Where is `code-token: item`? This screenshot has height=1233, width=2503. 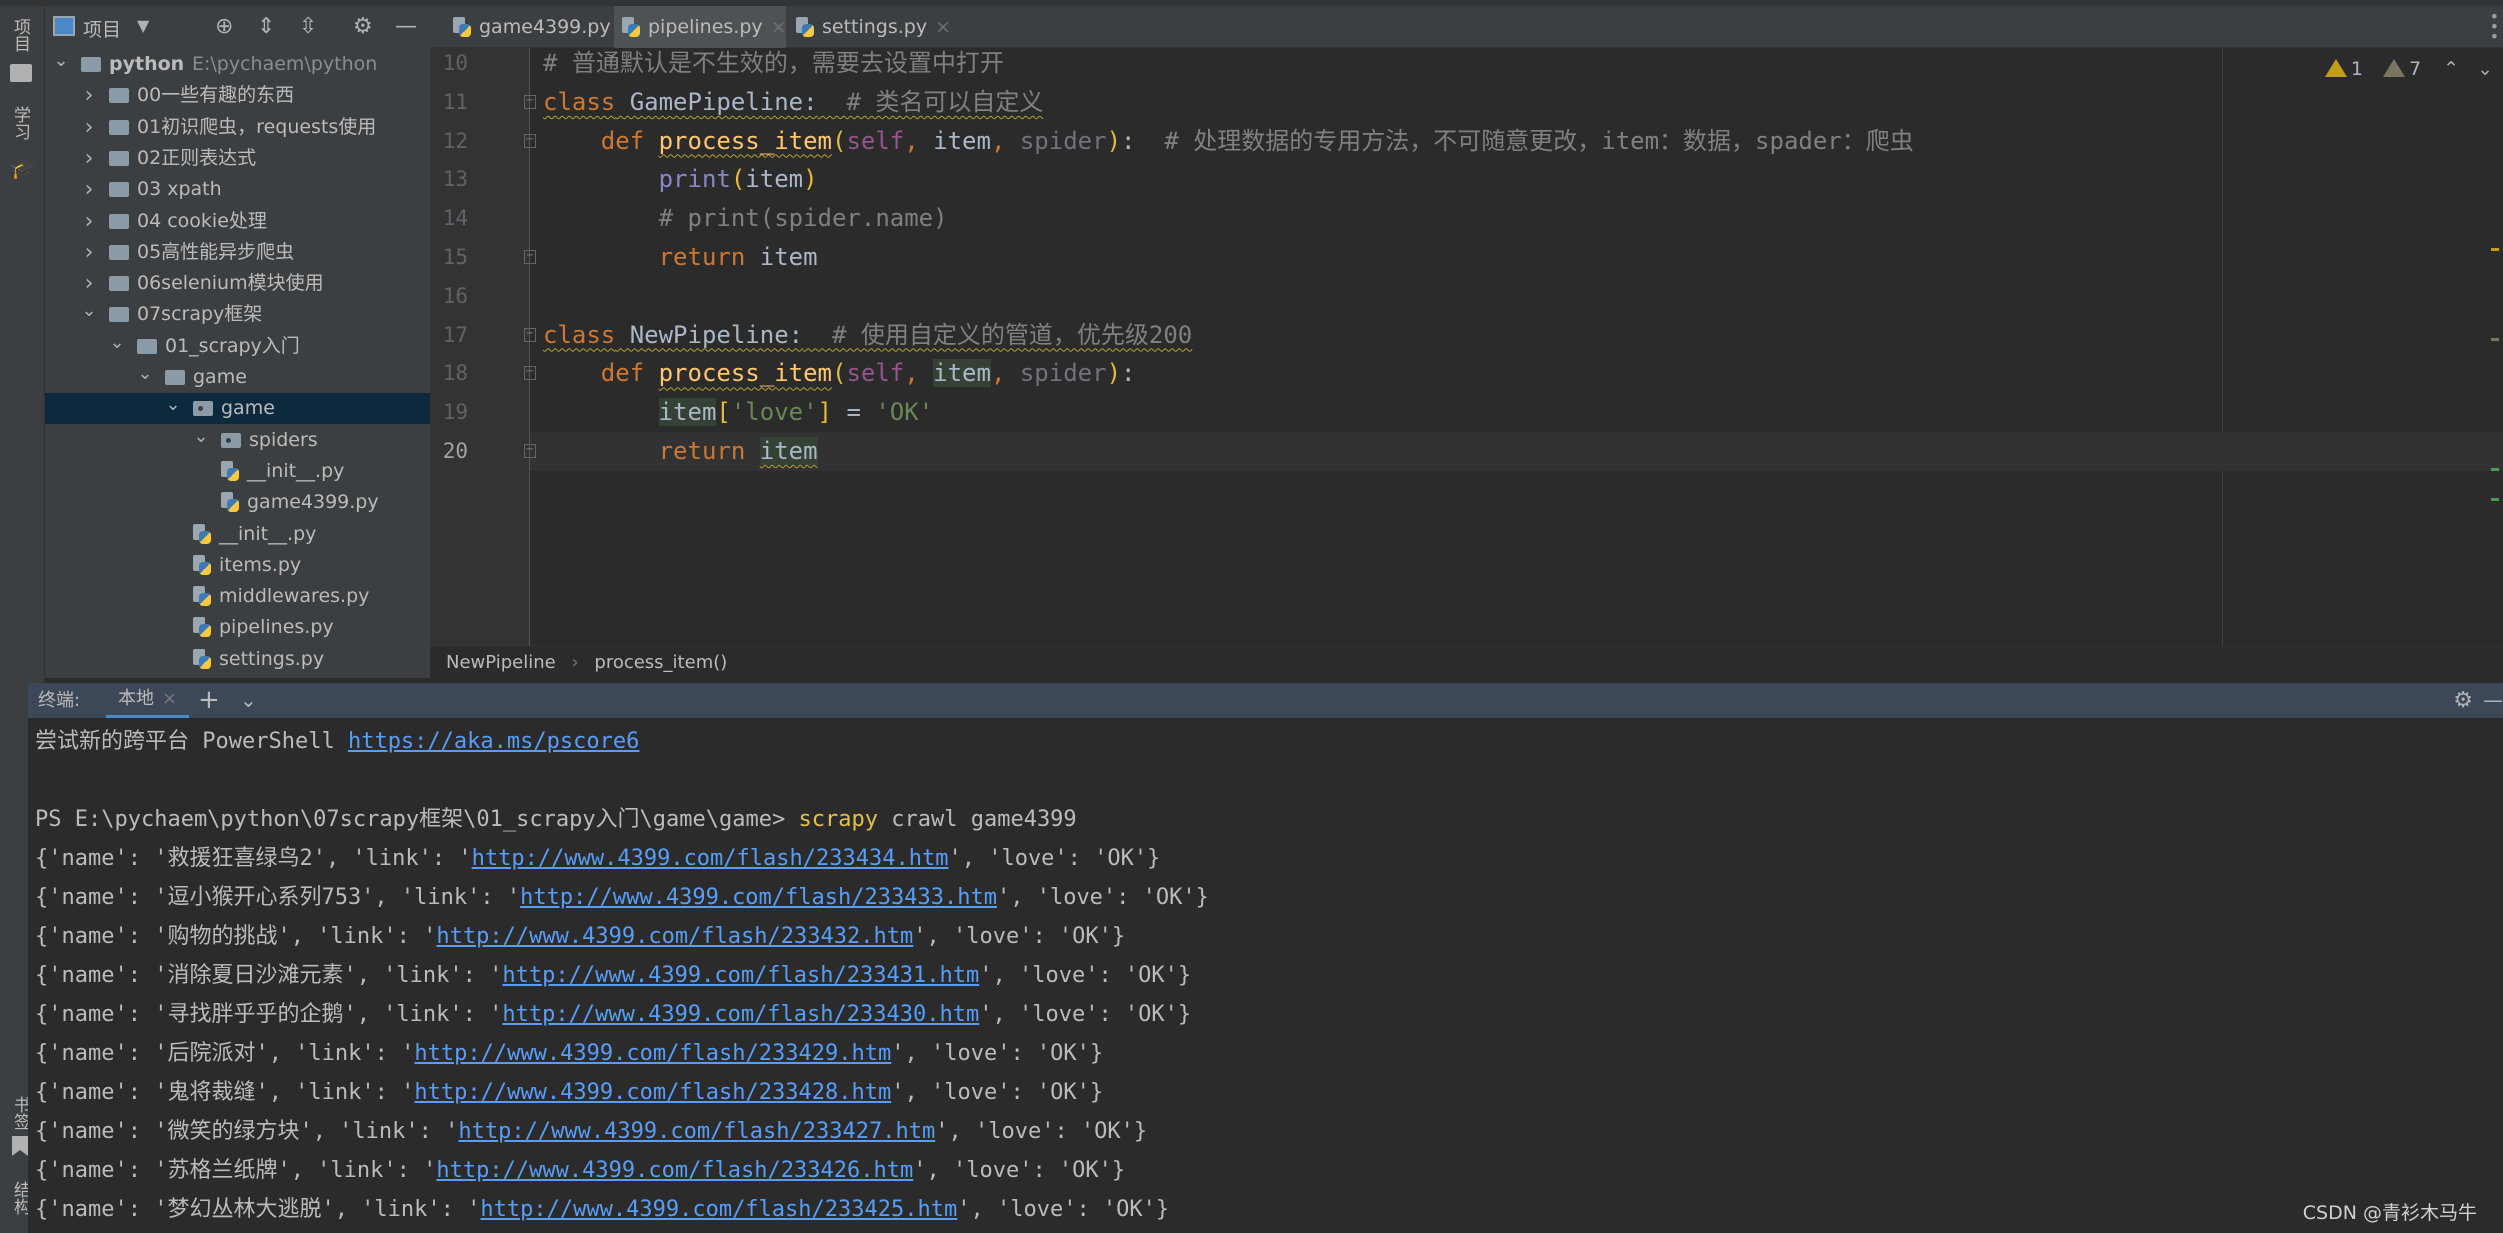 code-token: item is located at coordinates (687, 412).